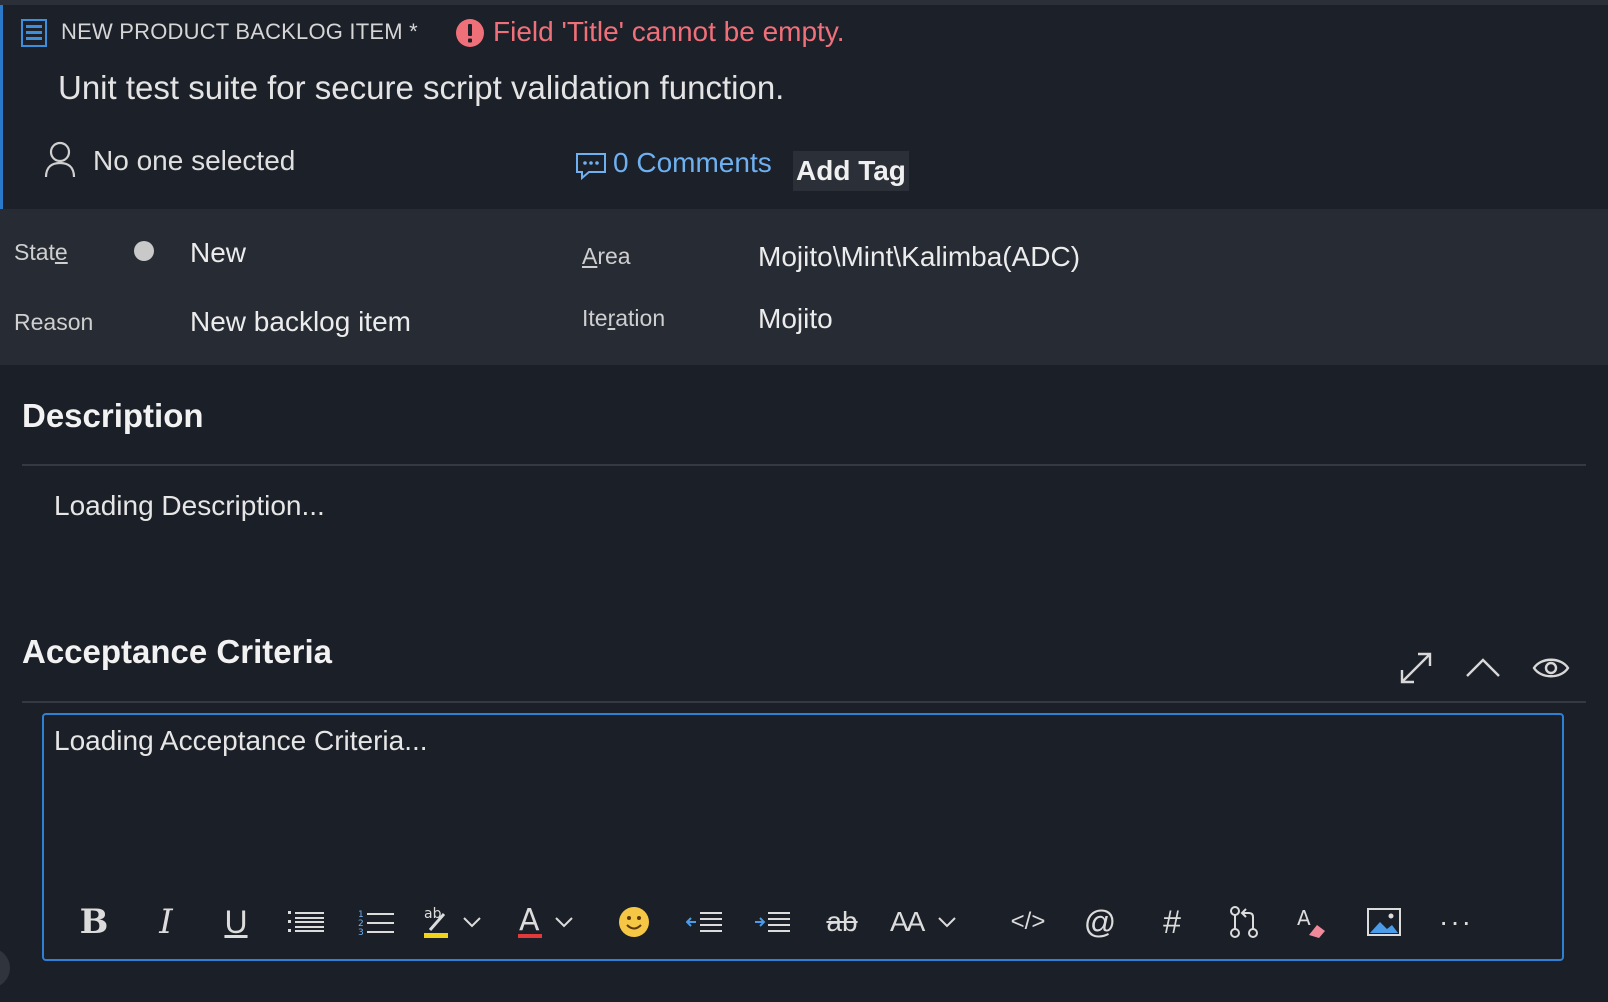 The height and width of the screenshot is (1002, 1608). What do you see at coordinates (851, 171) in the screenshot?
I see `add-tag-button: Add Tag` at bounding box center [851, 171].